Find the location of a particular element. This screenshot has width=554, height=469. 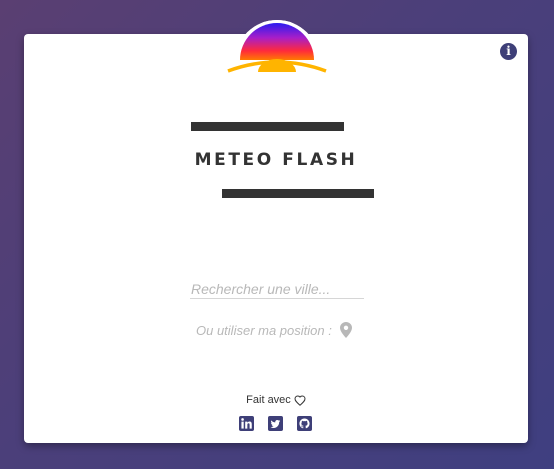

social-links is located at coordinates (275, 423).